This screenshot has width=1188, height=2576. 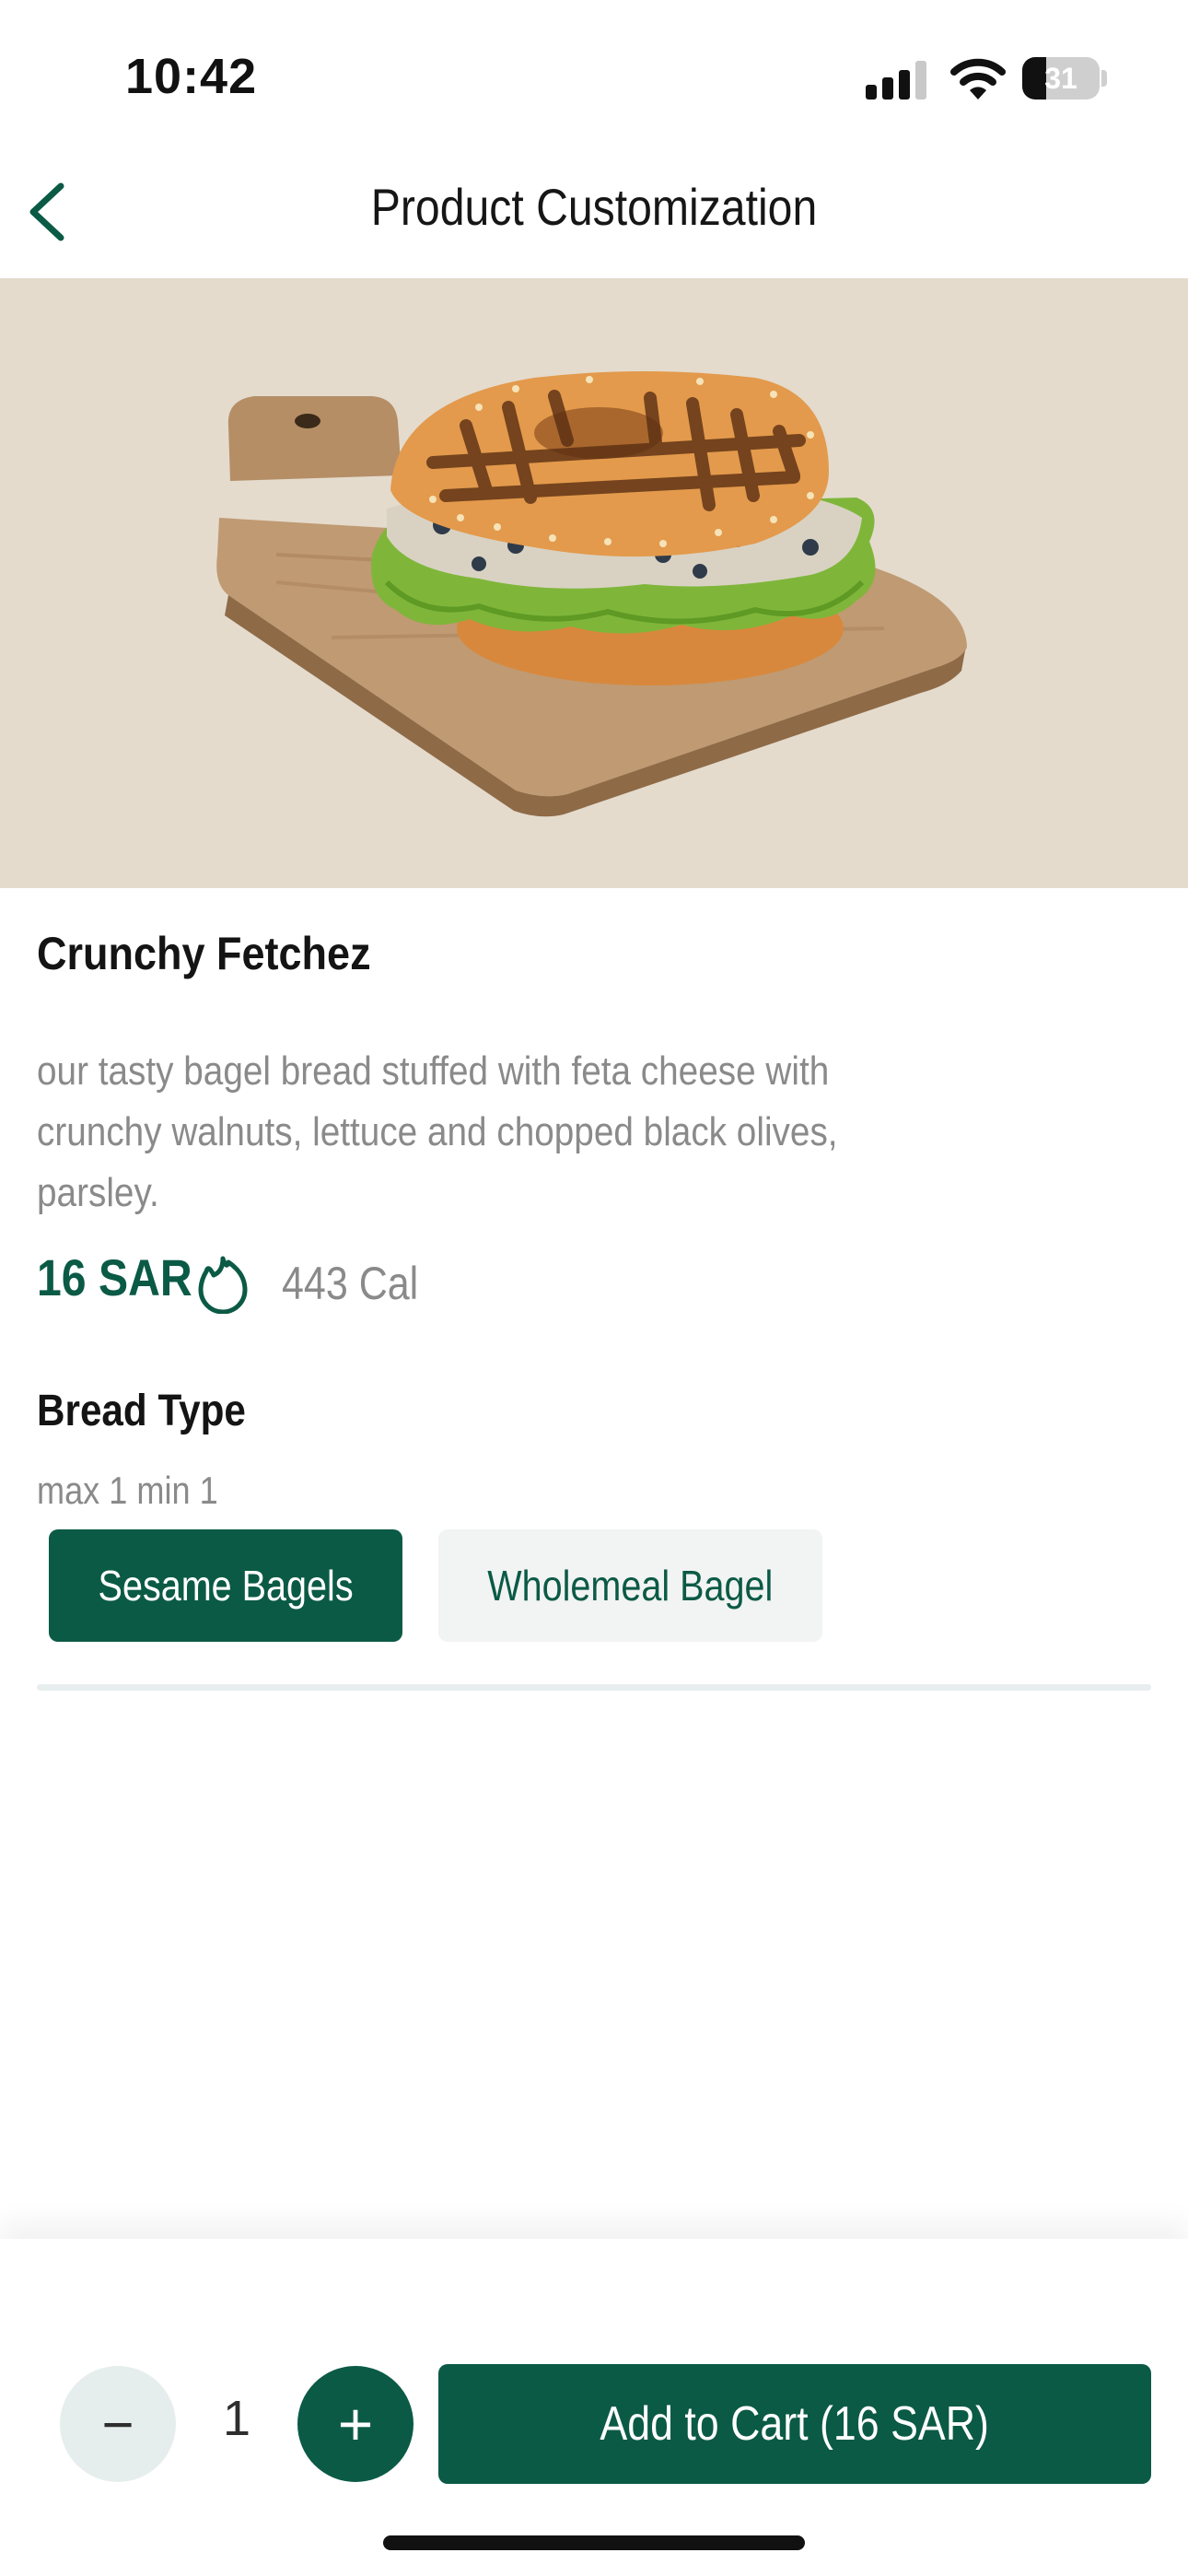 What do you see at coordinates (591, 594) in the screenshot?
I see `bagel-sandwich-image` at bounding box center [591, 594].